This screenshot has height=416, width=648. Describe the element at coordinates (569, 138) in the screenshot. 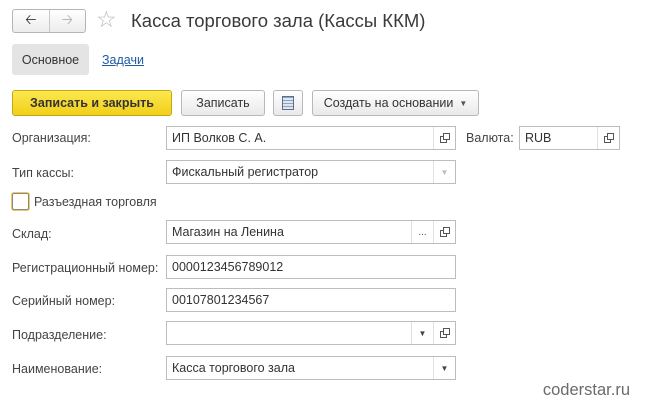

I see `currency-field: RUB` at that location.